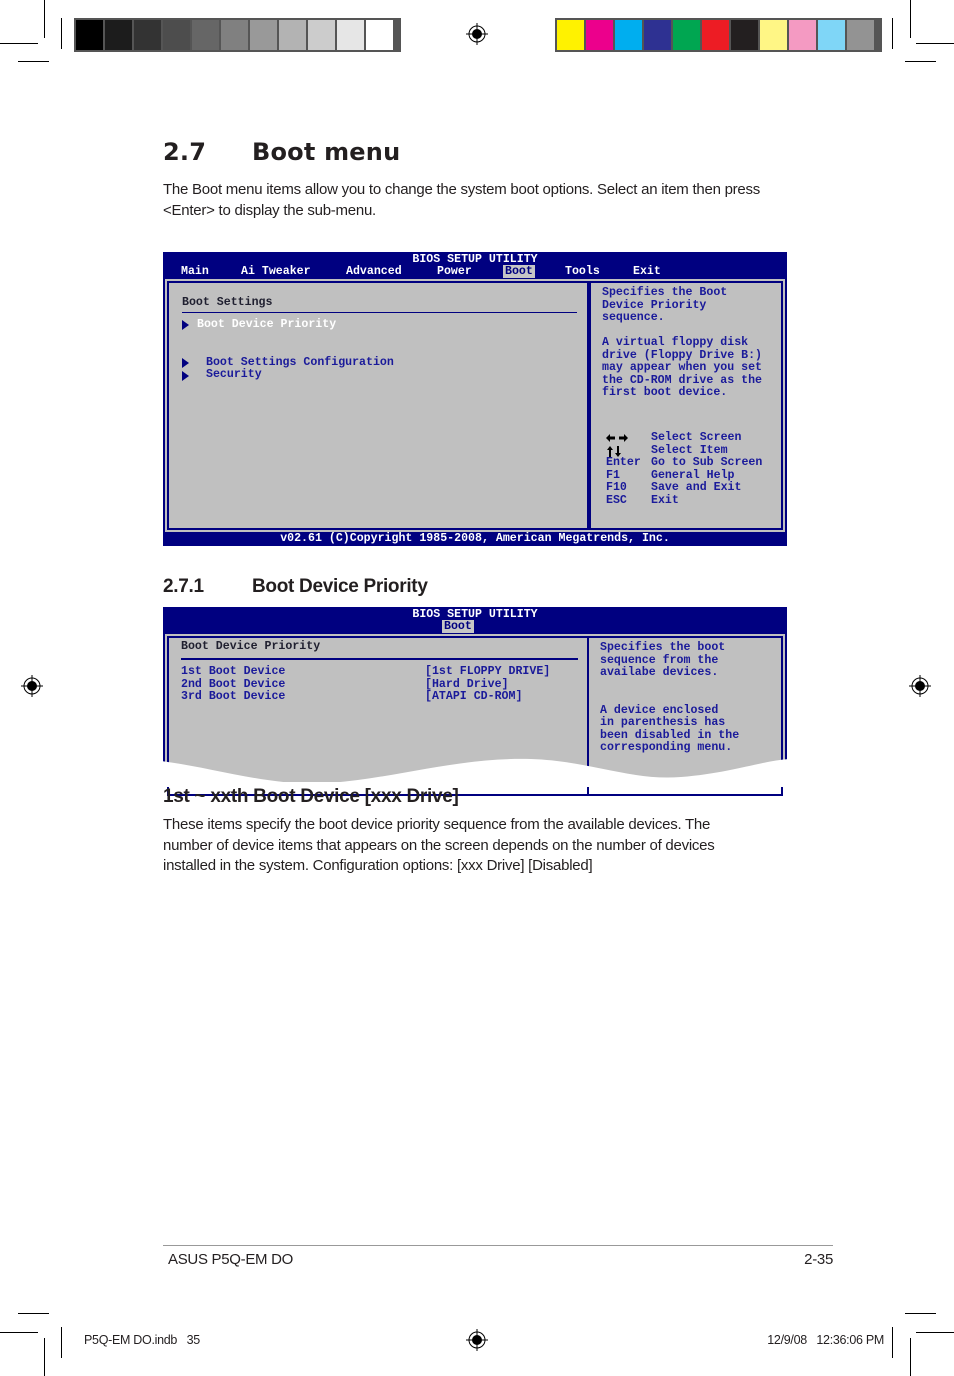  I want to click on bios-menu-main: Main, so click(195, 271).